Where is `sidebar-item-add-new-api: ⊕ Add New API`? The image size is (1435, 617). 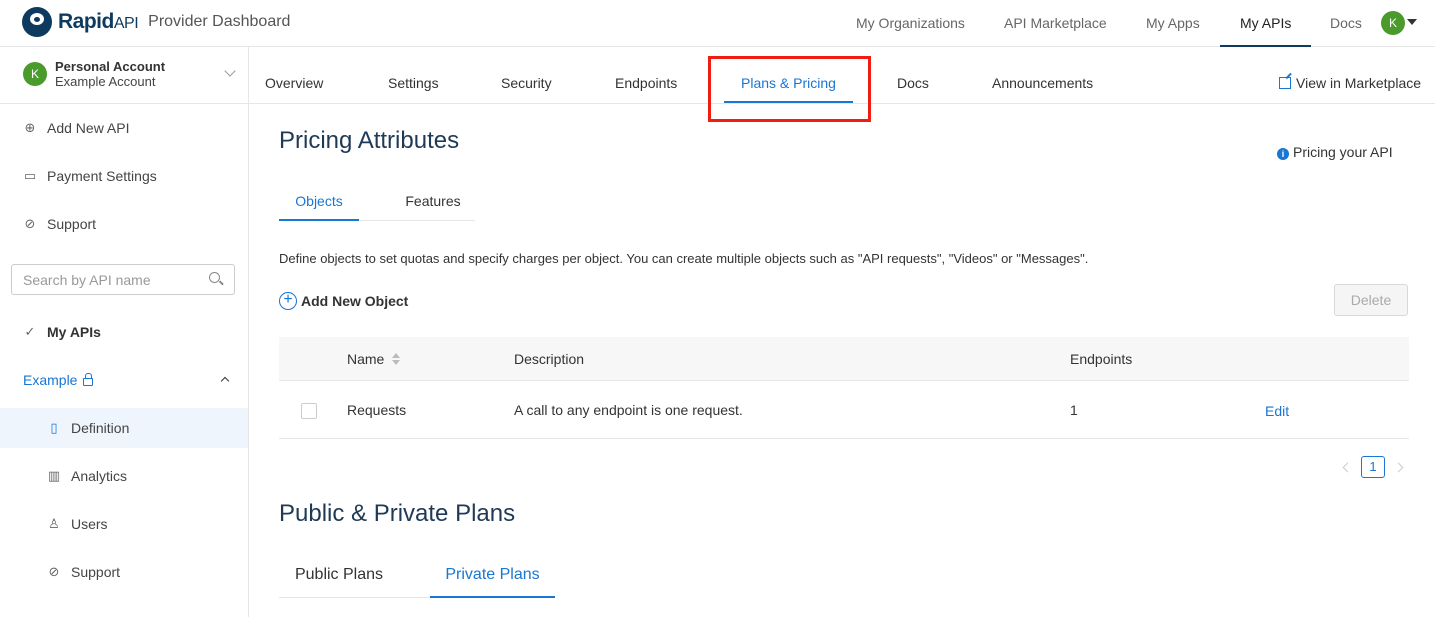
sidebar-item-add-new-api: ⊕ Add New API is located at coordinates (124, 128).